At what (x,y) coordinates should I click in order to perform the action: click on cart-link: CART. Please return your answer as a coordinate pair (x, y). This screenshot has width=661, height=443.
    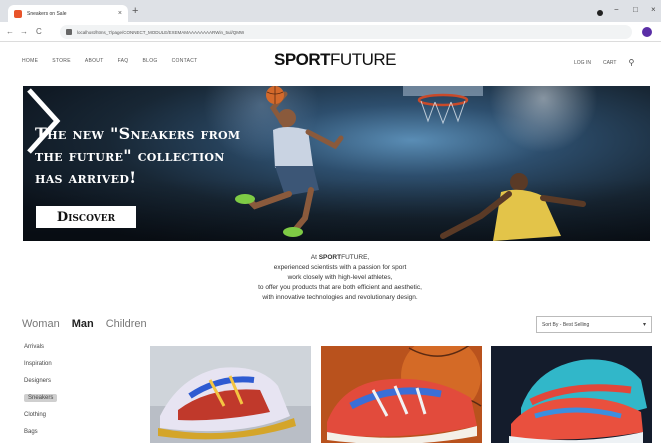
    Looking at the image, I should click on (610, 63).